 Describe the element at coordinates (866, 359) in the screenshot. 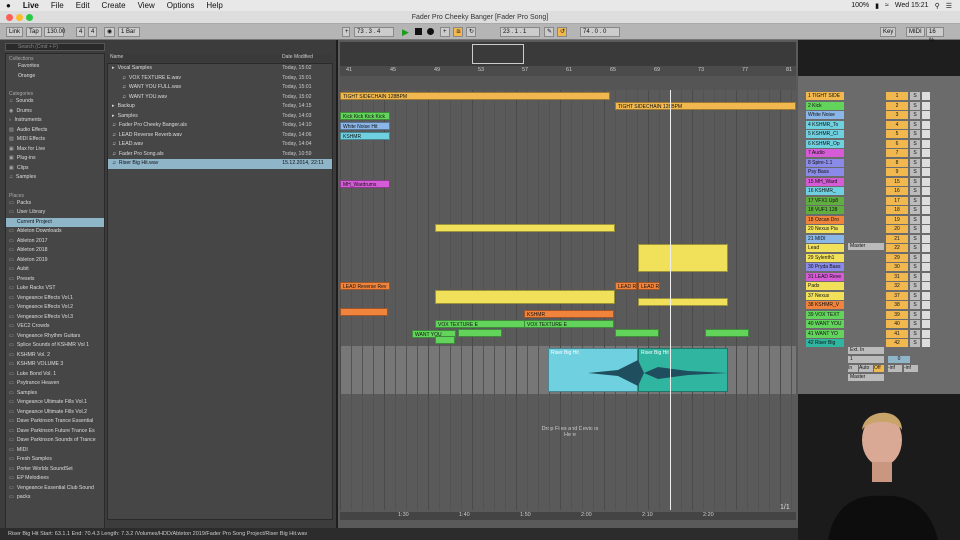

I see `input-channel-select: 1` at that location.